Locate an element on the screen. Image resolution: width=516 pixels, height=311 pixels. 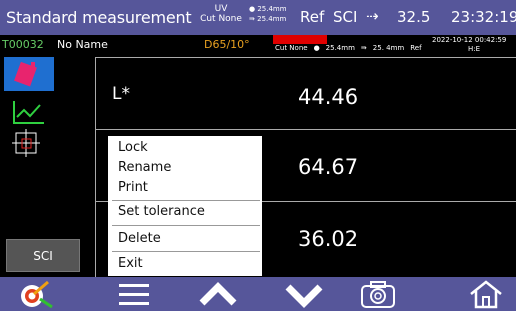
temperature-readout: 32.5 is located at coordinates (414, 17).